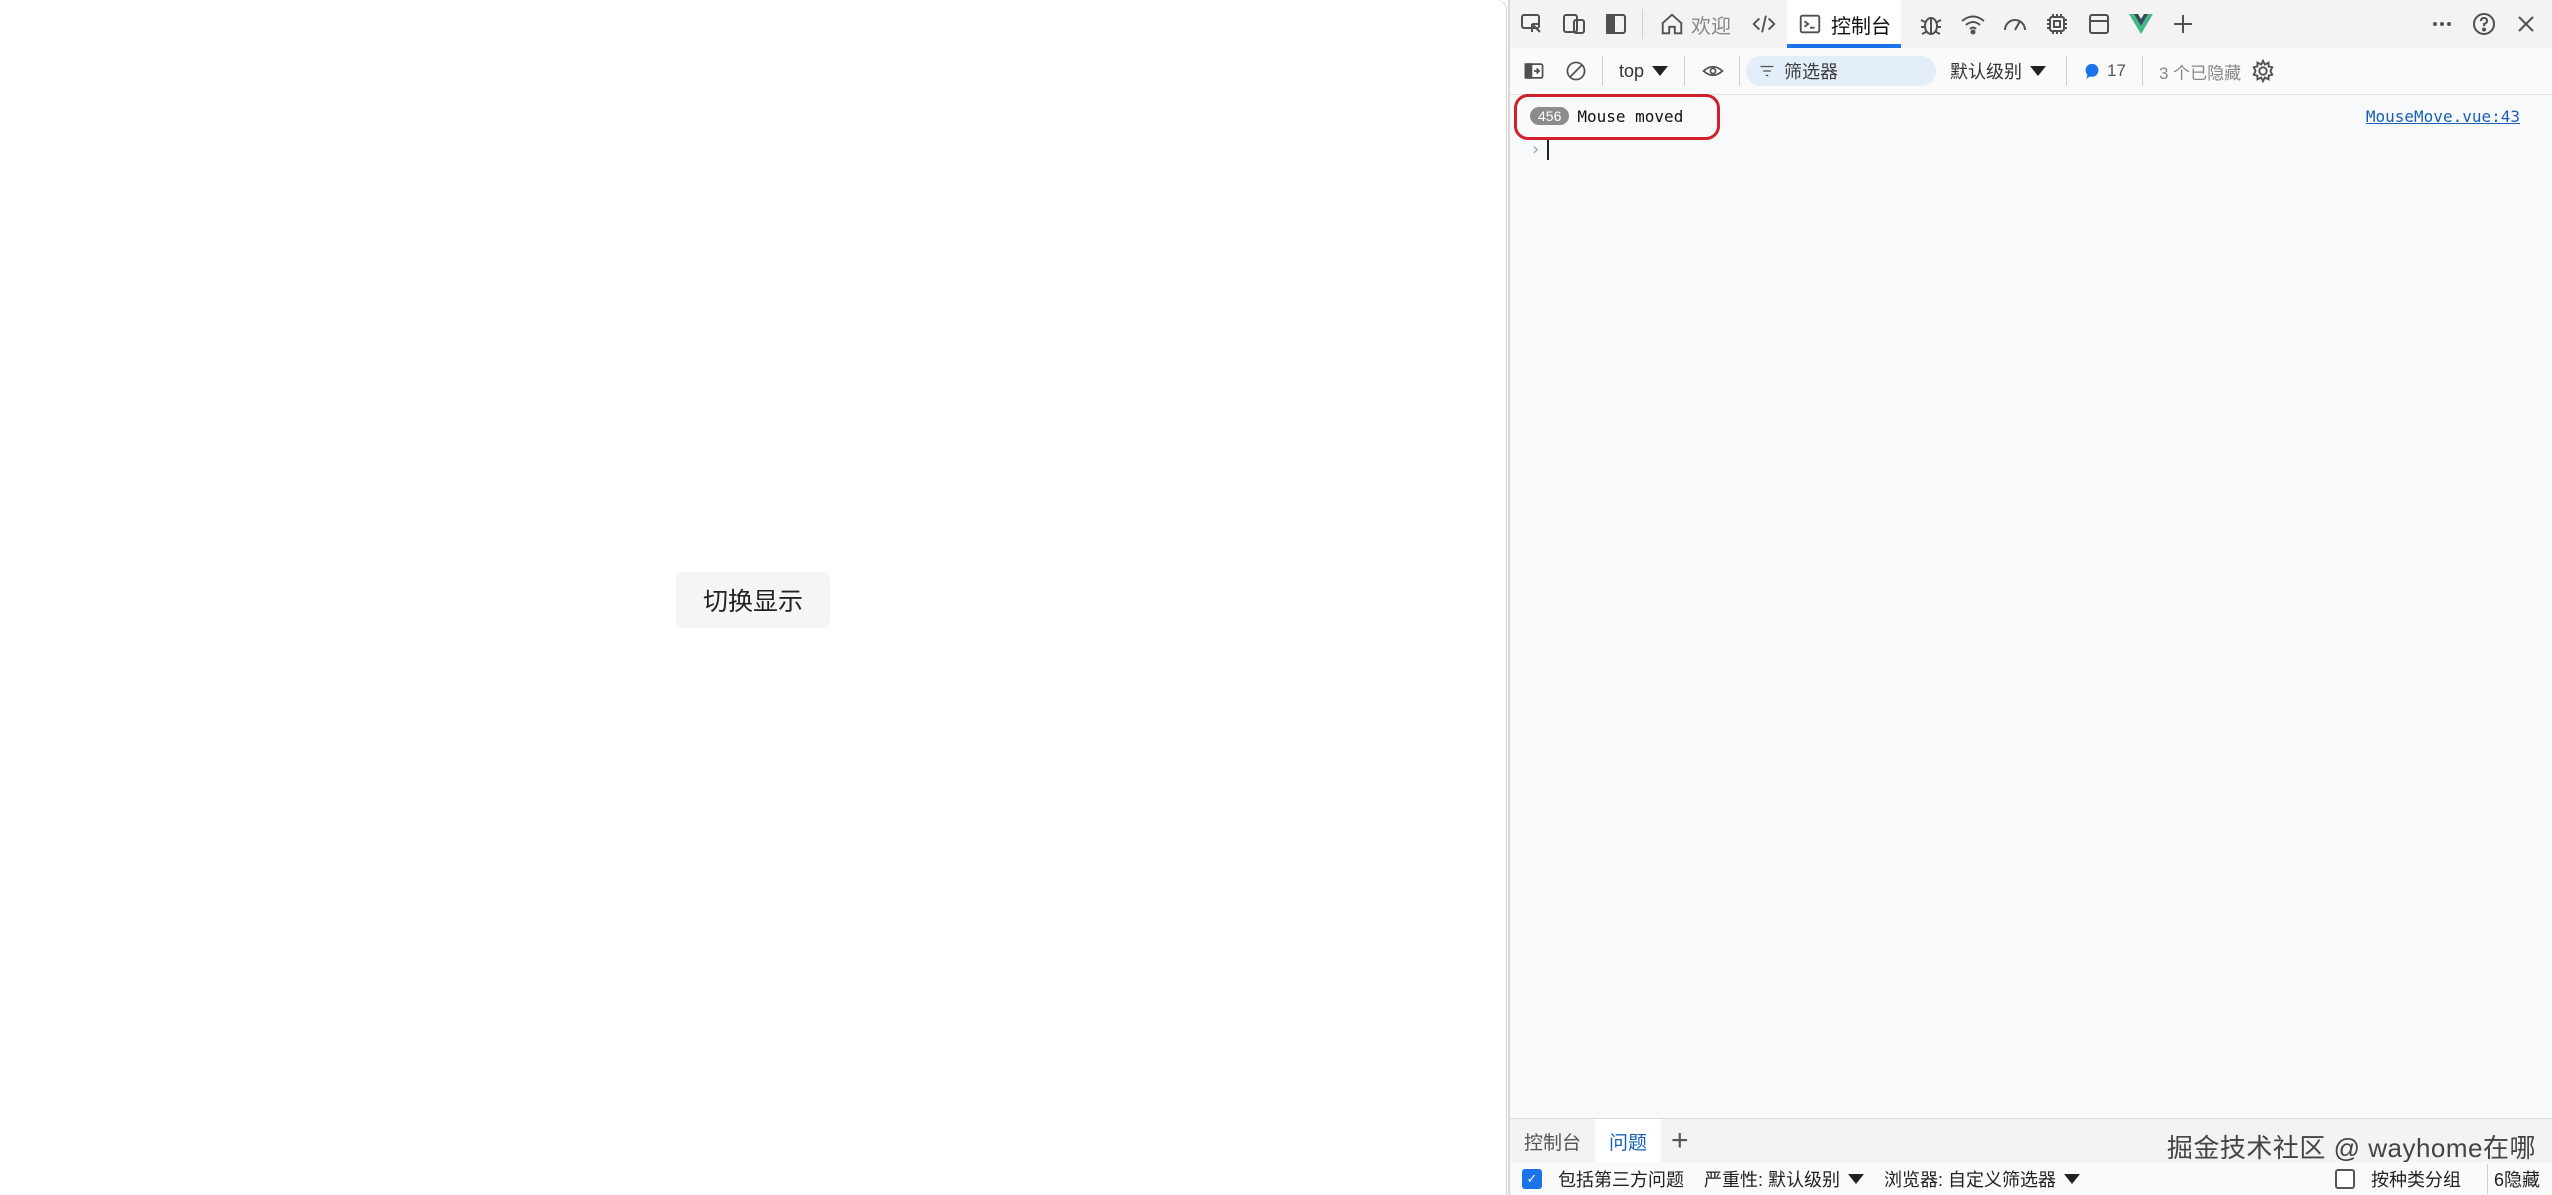 The image size is (2552, 1195). Describe the element at coordinates (1534, 71) in the screenshot. I see `show-sidebar-icon` at that location.